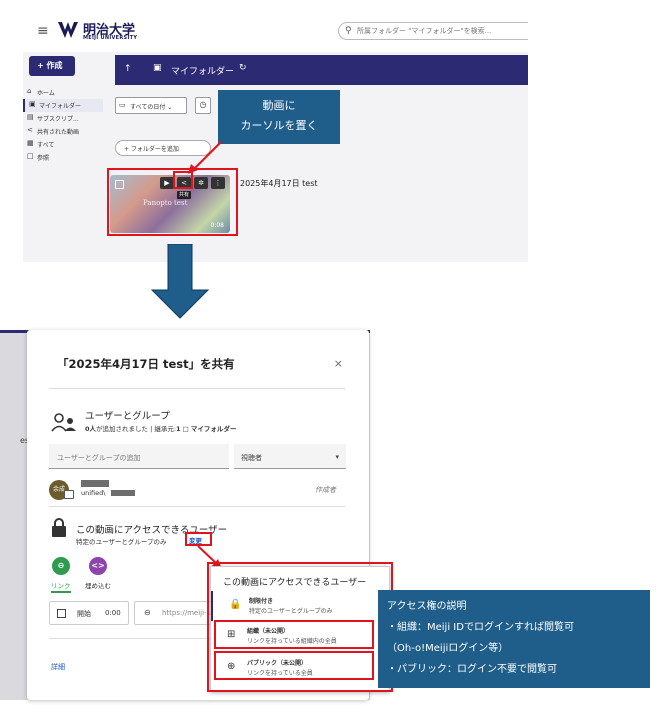 The height and width of the screenshot is (715, 672). Describe the element at coordinates (146, 364) in the screenshot. I see `dialog-title: 「2025年4月17日 test」を共有` at that location.